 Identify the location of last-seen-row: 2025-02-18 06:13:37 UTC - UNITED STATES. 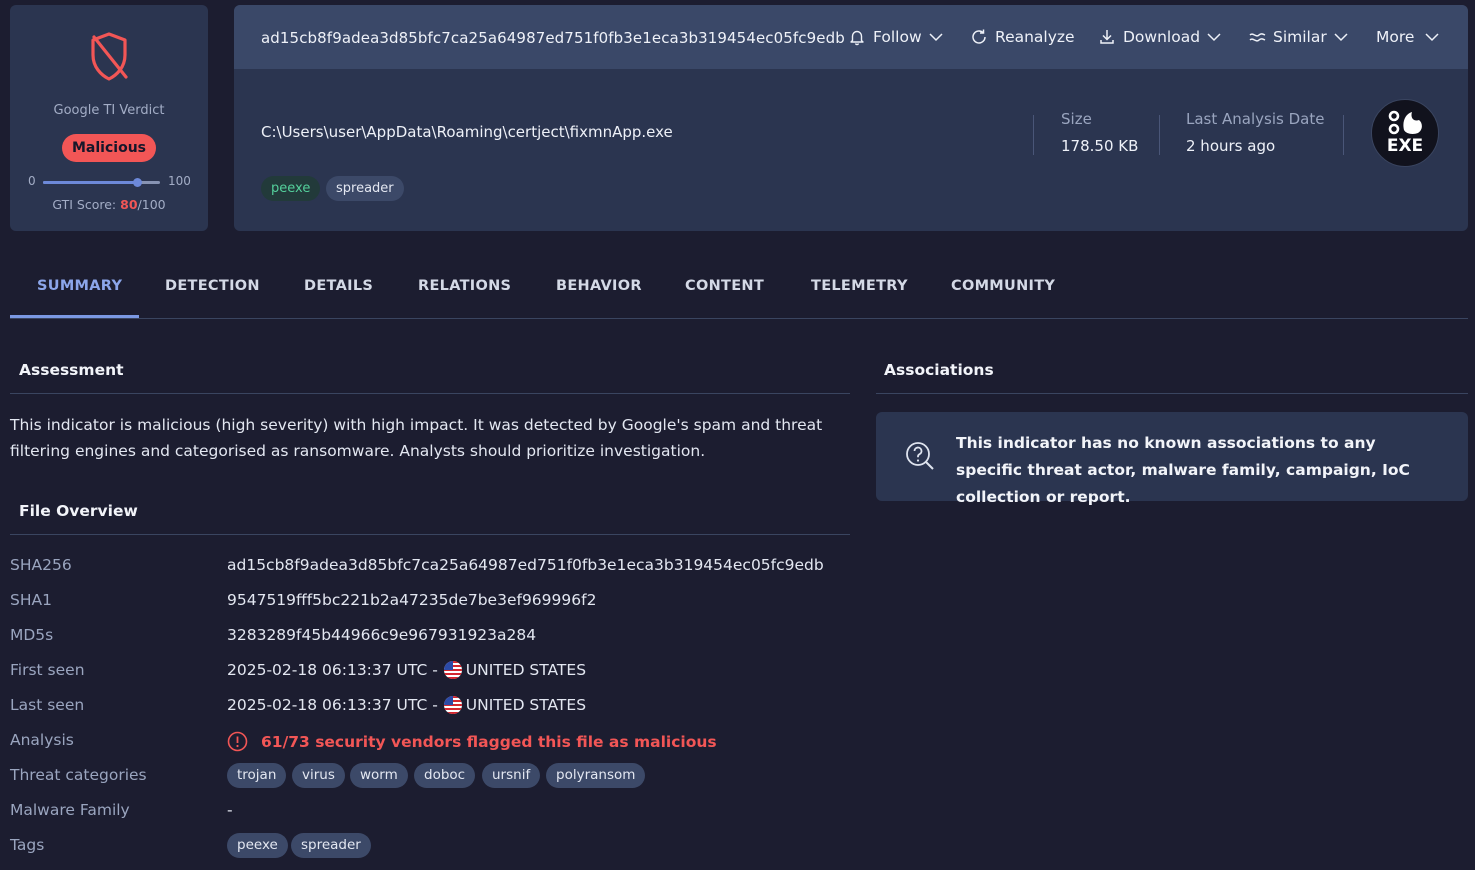
(406, 705).